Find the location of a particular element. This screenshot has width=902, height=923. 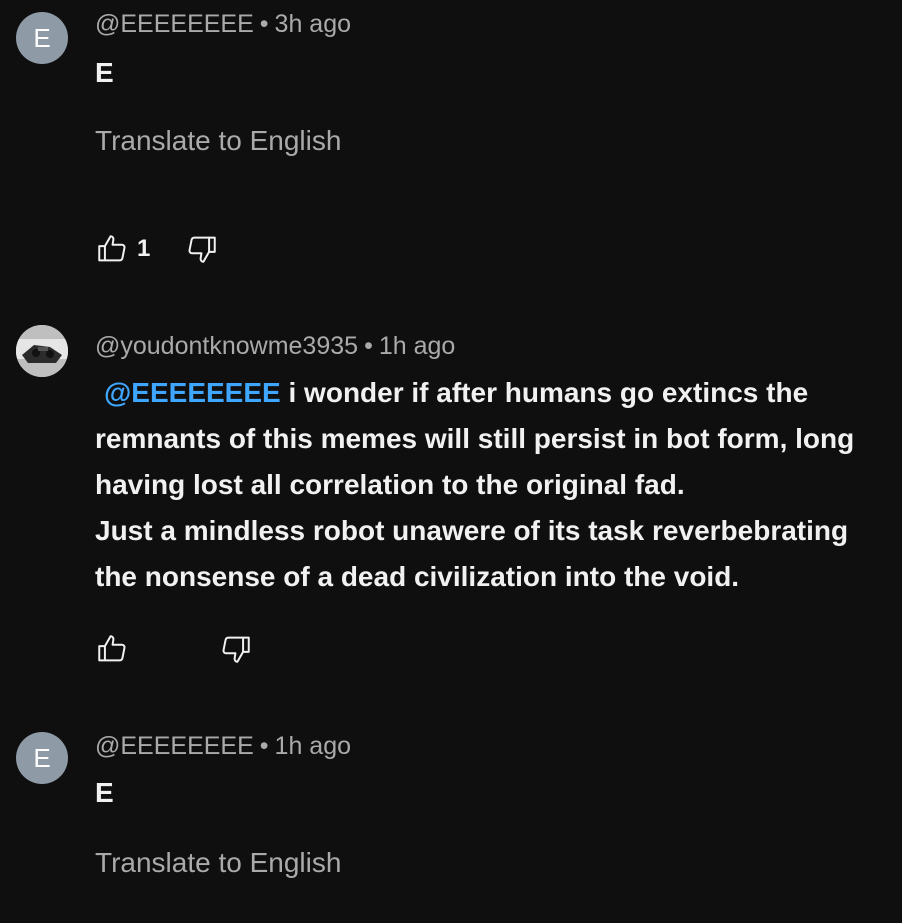

like-count: 1 is located at coordinates (144, 248).